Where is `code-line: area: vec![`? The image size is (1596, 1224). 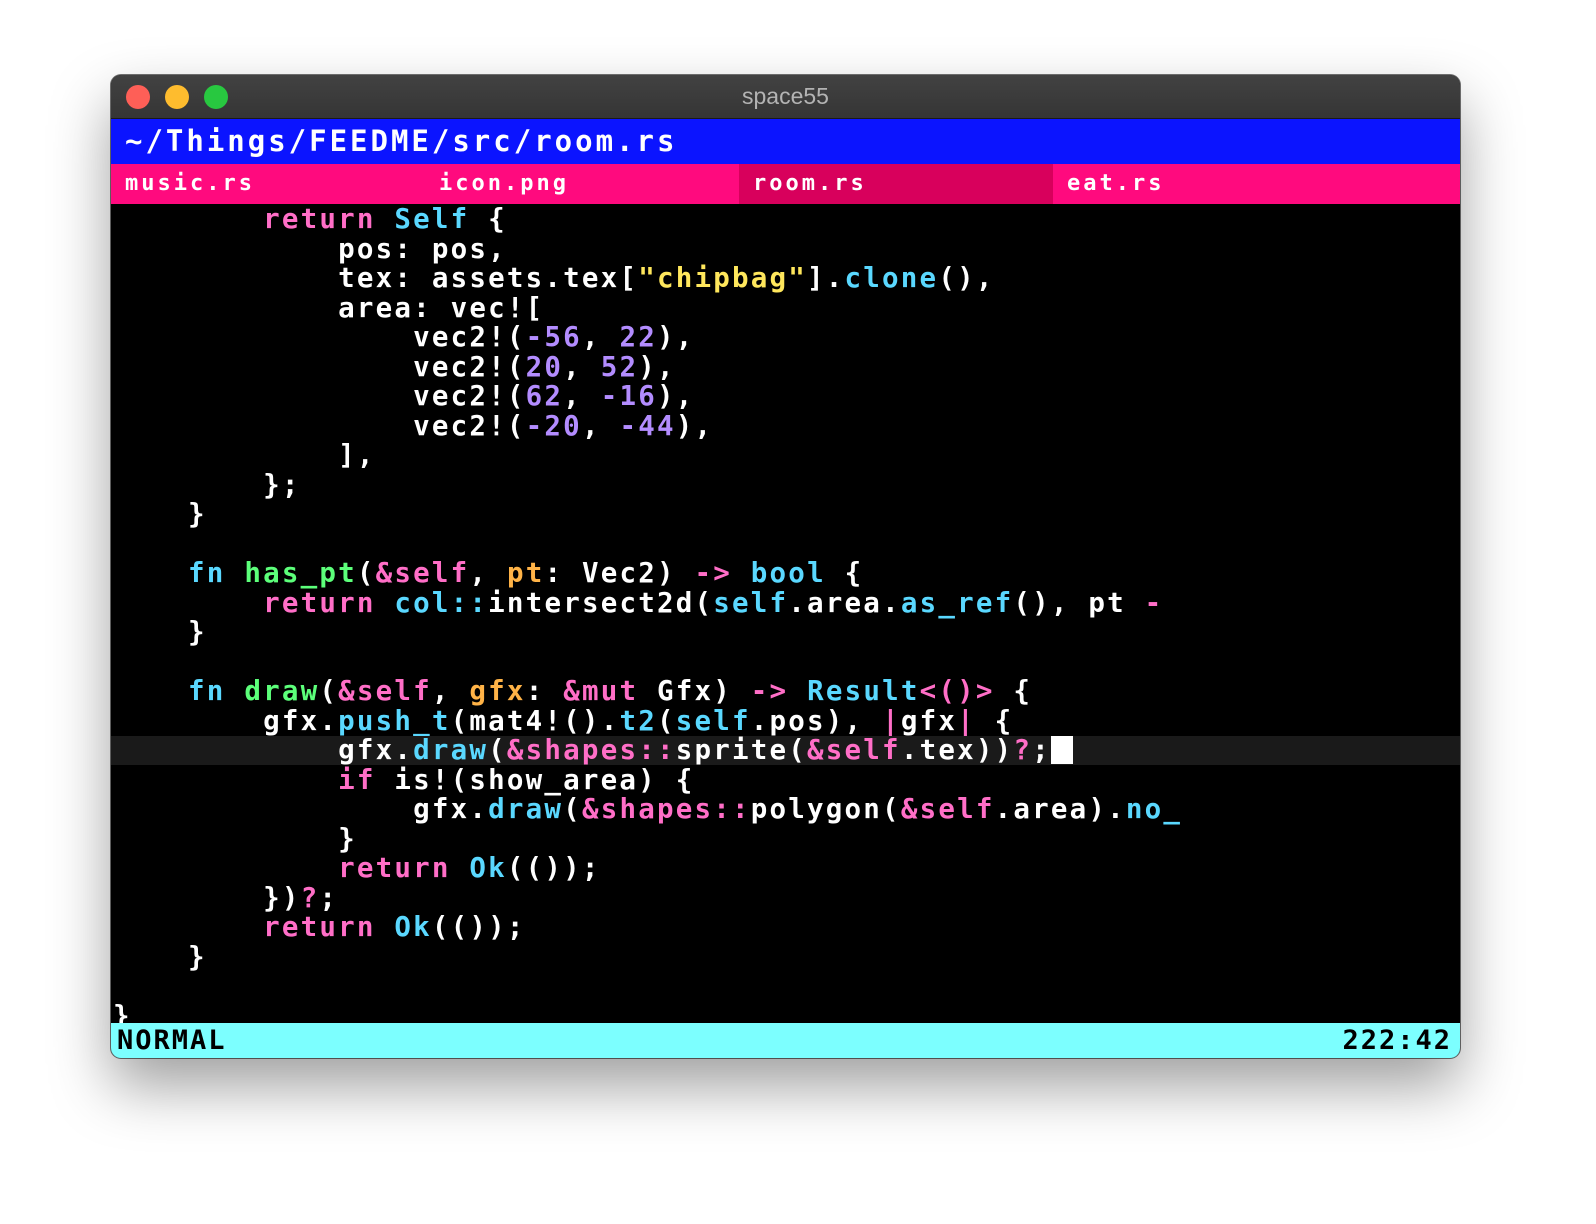
code-line: area: vec![ is located at coordinates (441, 308).